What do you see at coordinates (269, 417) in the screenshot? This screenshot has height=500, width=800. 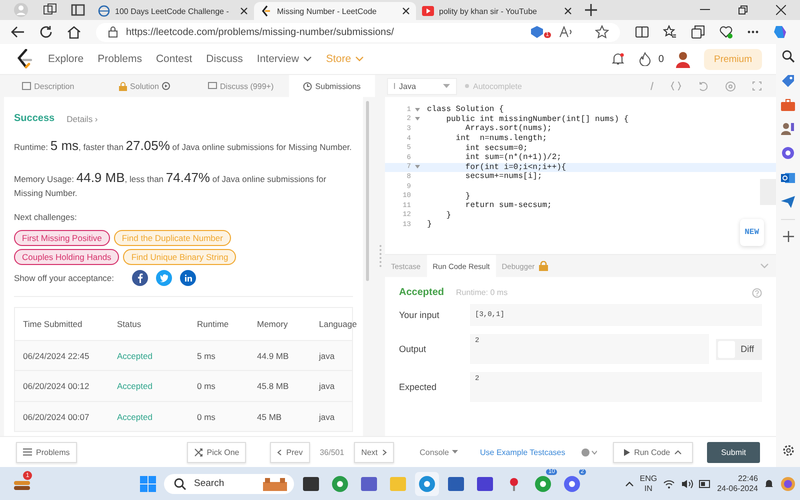 I see `table-cell-text: 45 MB` at bounding box center [269, 417].